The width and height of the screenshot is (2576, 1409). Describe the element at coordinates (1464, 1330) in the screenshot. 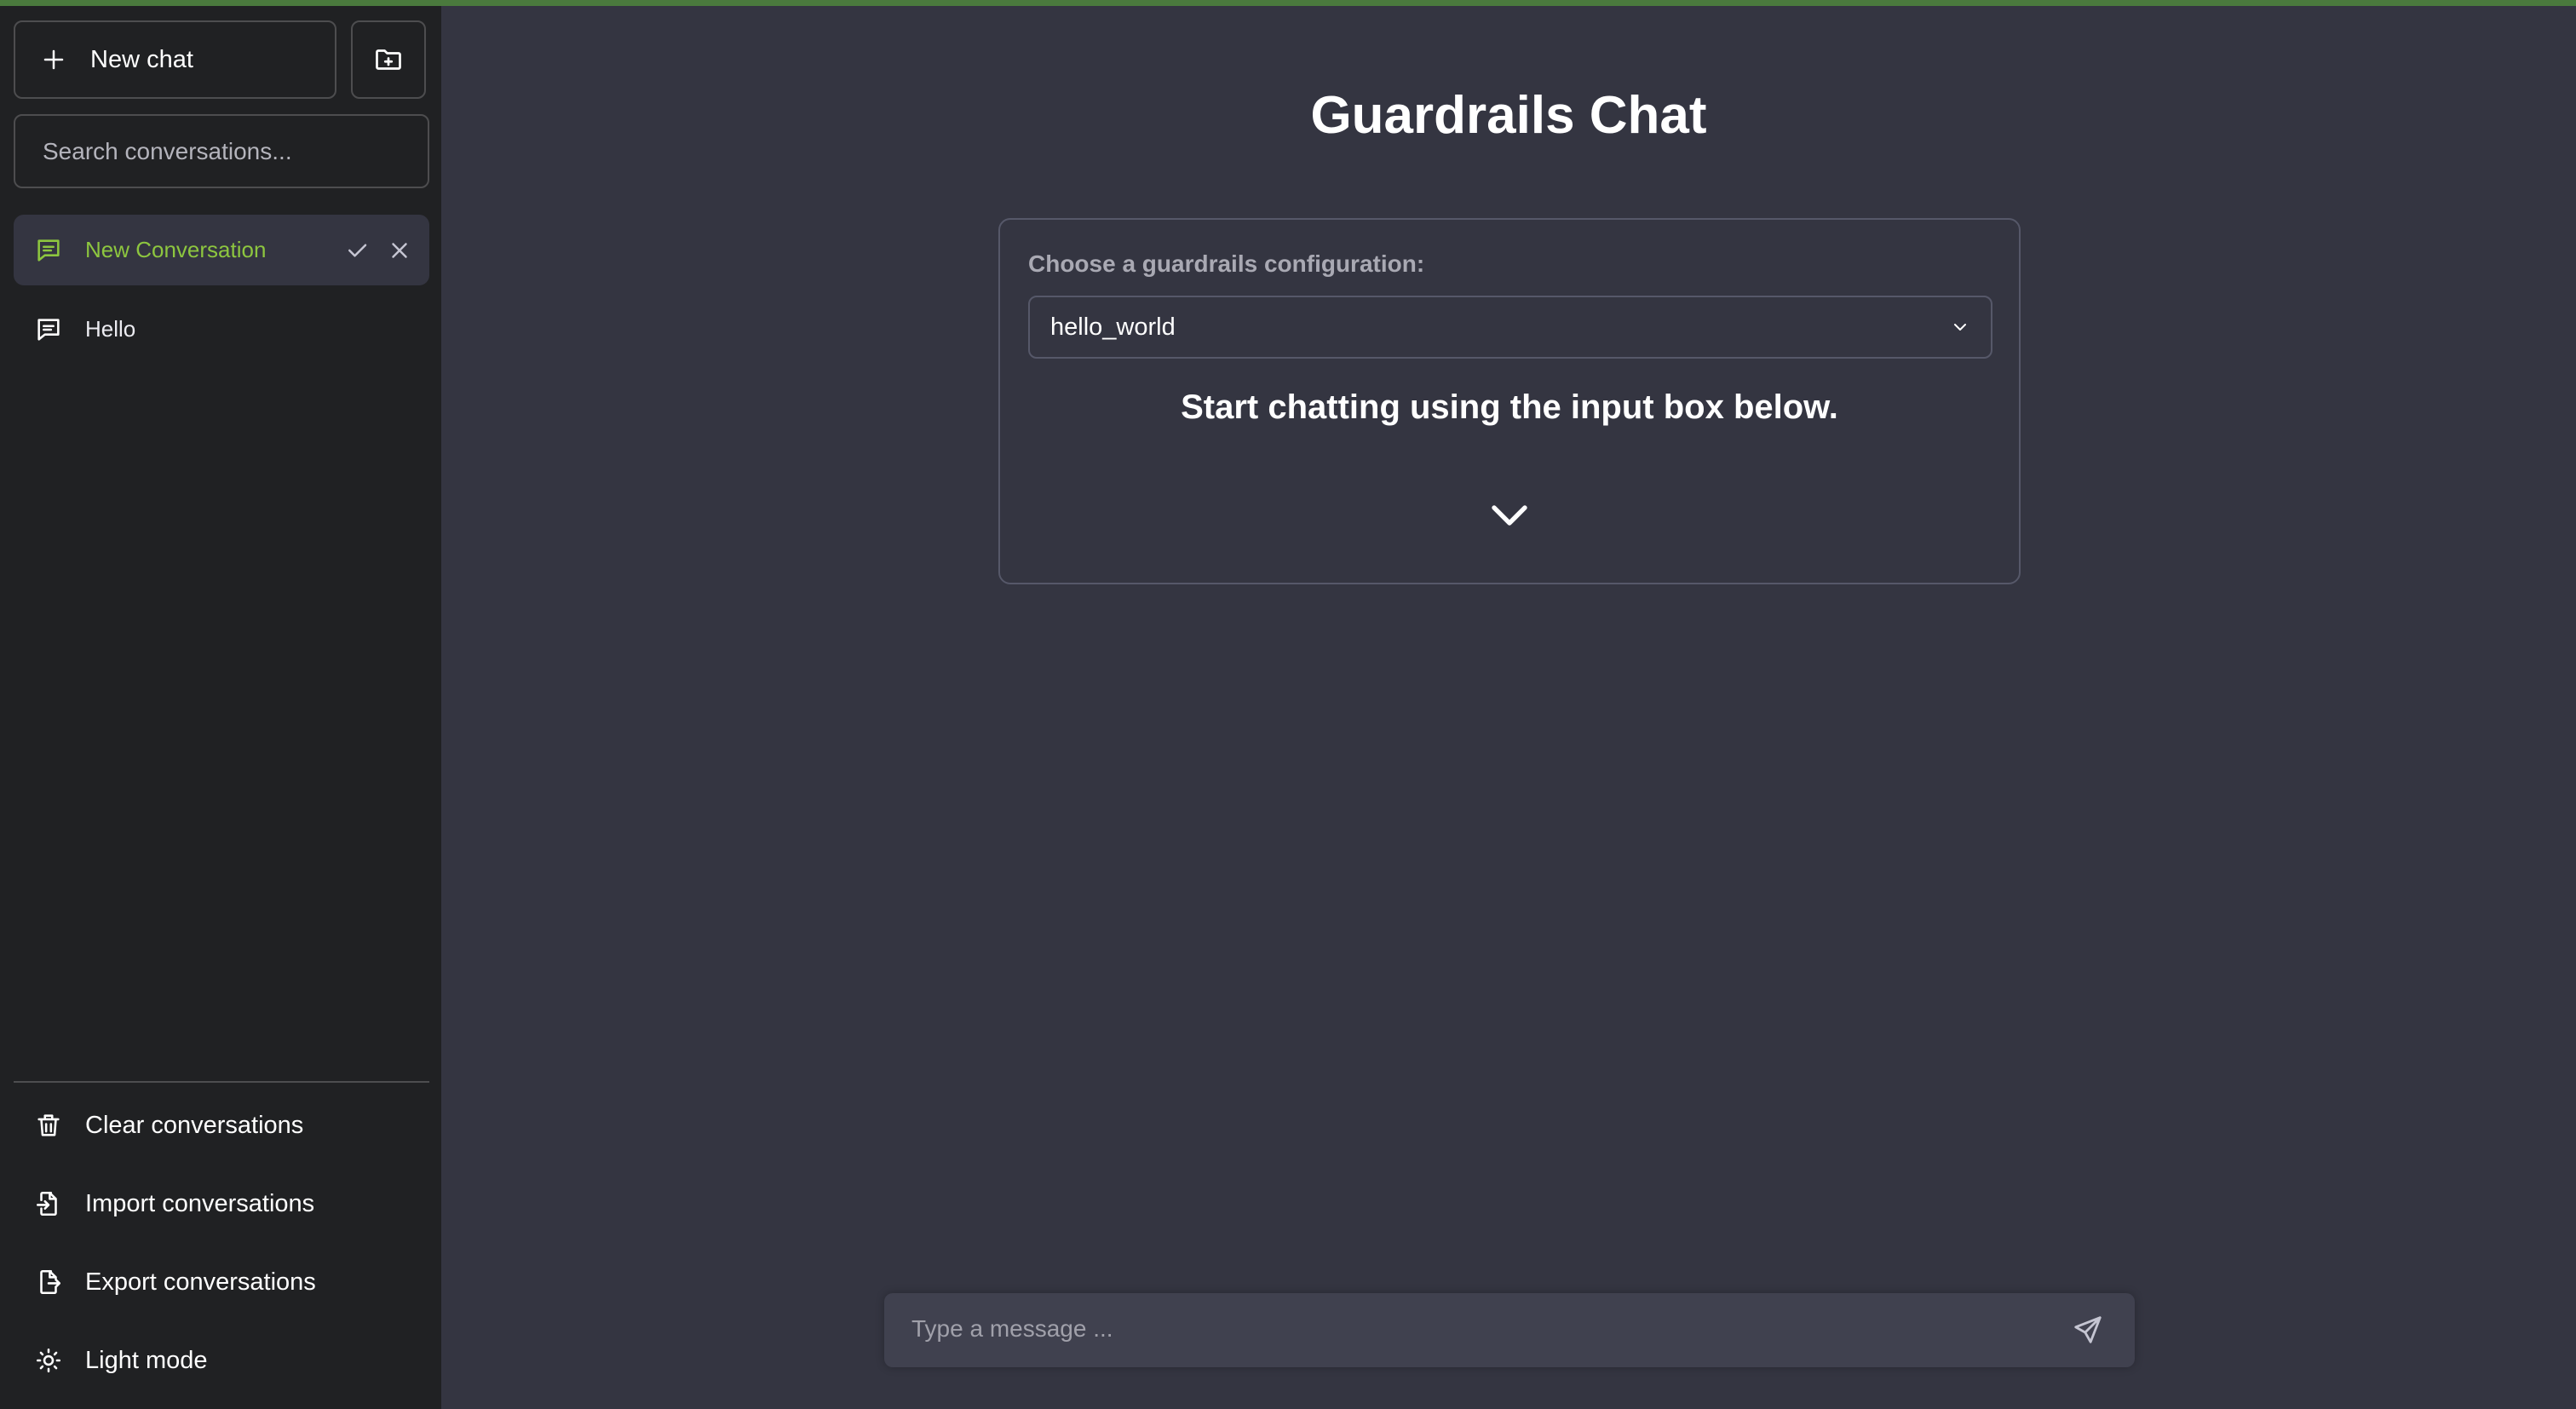

I see `message-input` at that location.